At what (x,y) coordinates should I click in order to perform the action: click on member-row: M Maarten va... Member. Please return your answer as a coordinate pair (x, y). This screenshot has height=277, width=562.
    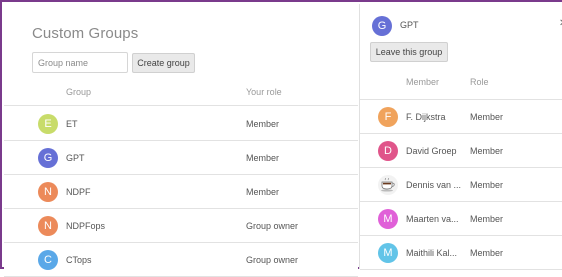
    Looking at the image, I should click on (461, 219).